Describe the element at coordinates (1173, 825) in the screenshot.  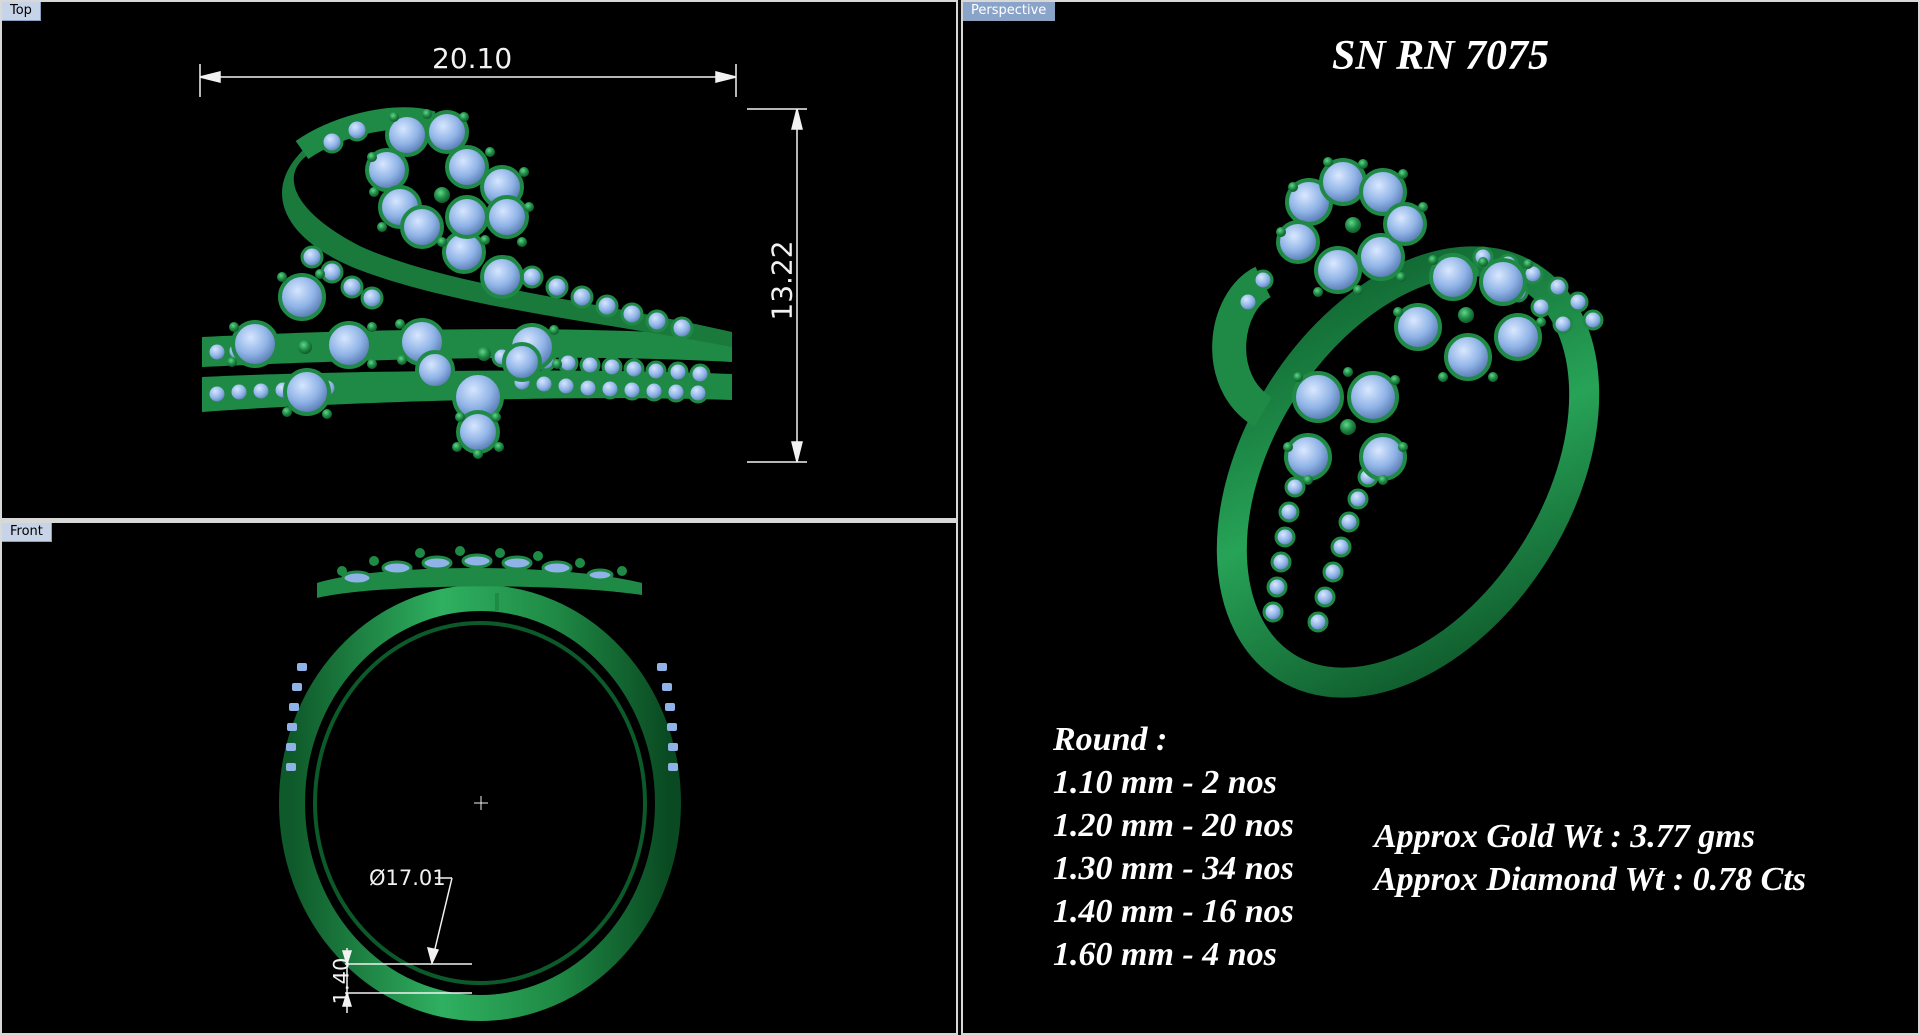
I see `round-size-line: 1.20 mm - 20 nos` at that location.